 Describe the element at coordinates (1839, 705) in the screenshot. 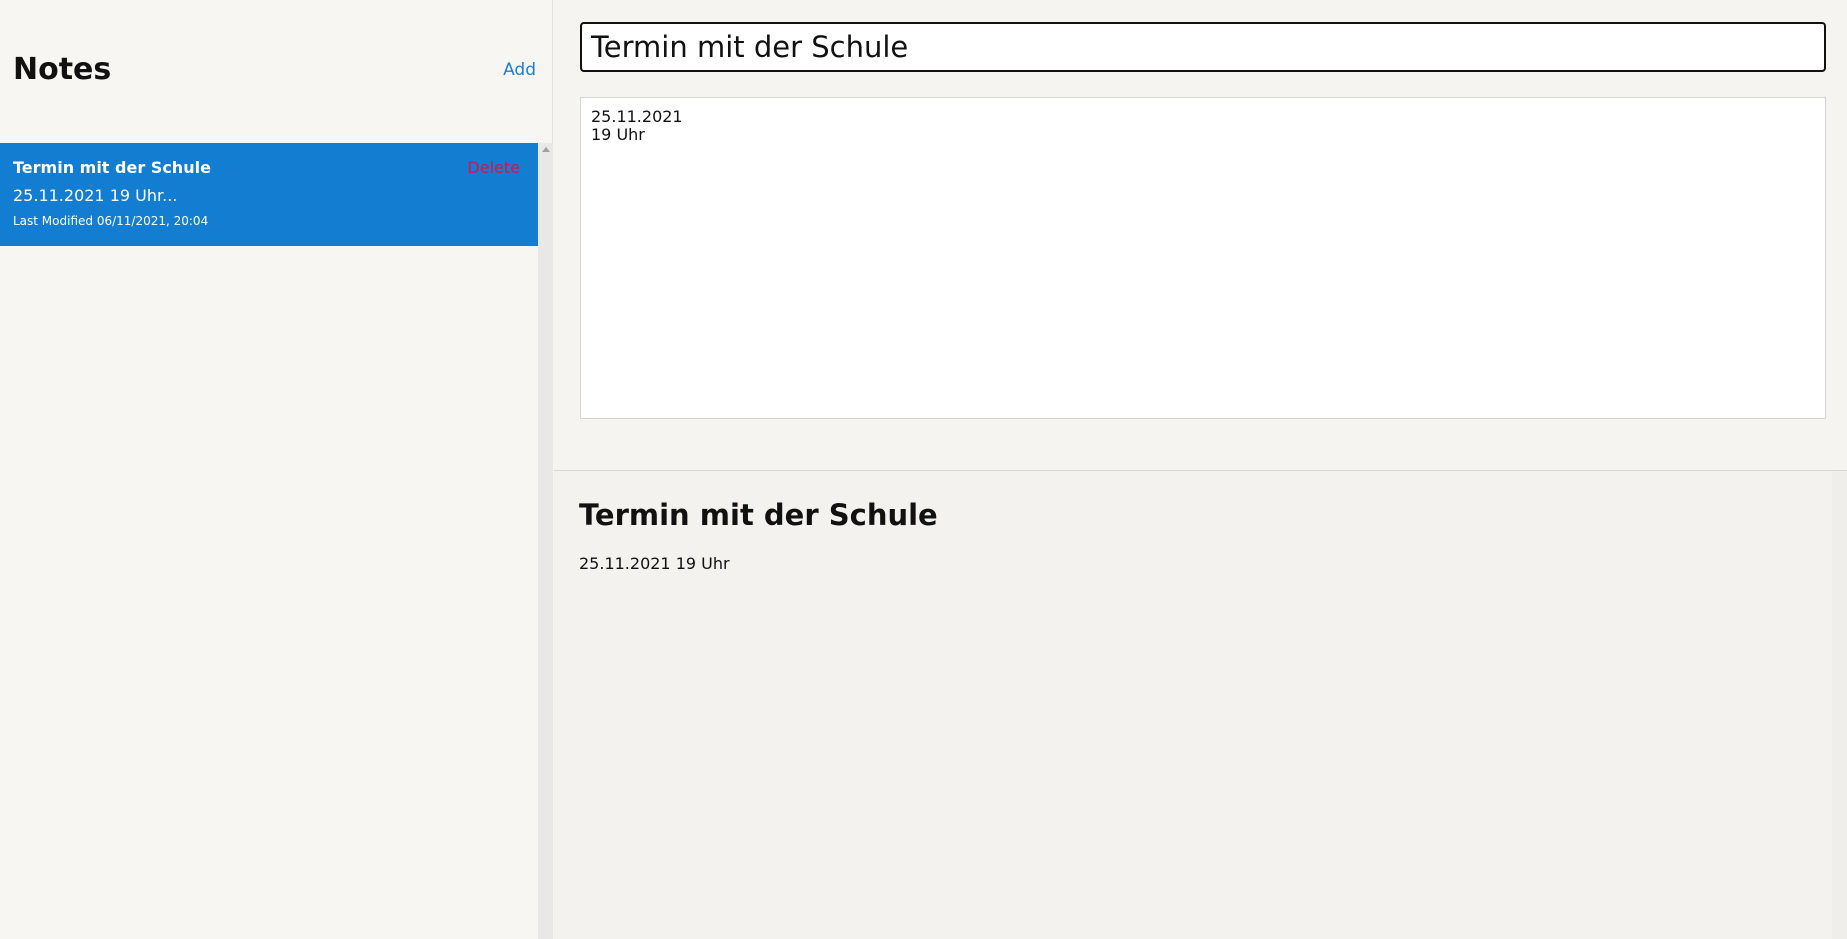

I see `preview-scrollbar` at that location.